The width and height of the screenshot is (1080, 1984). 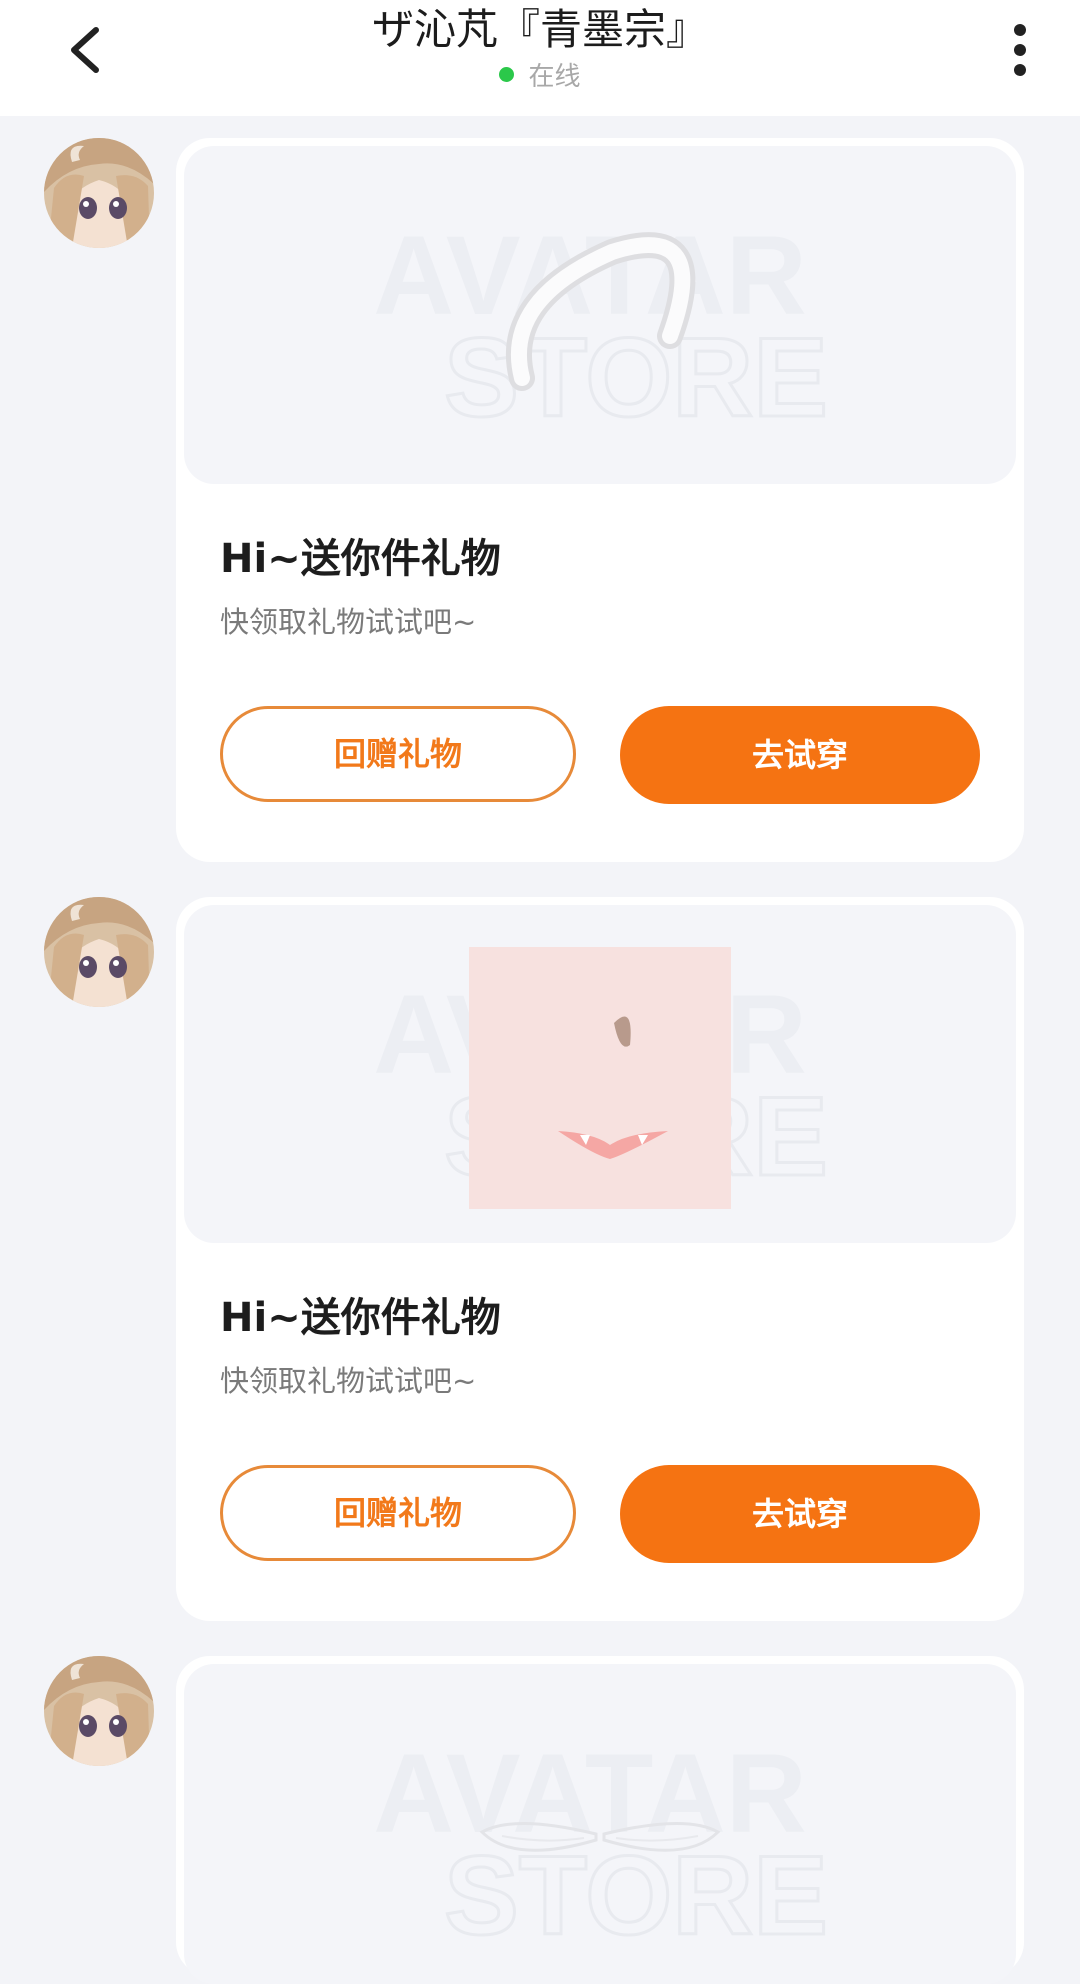 I want to click on more-button, so click(x=1020, y=50).